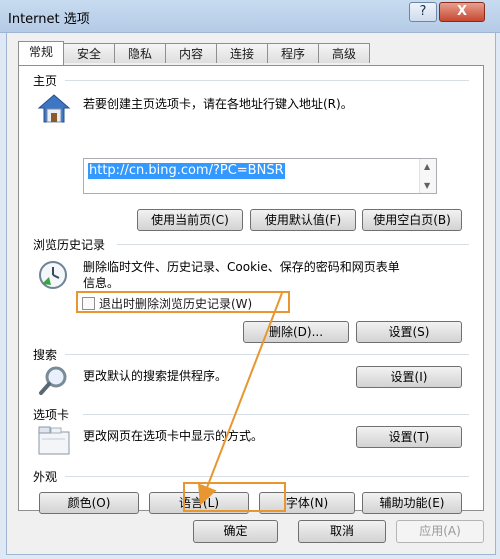  I want to click on apply-button: 应用(A), so click(440, 531).